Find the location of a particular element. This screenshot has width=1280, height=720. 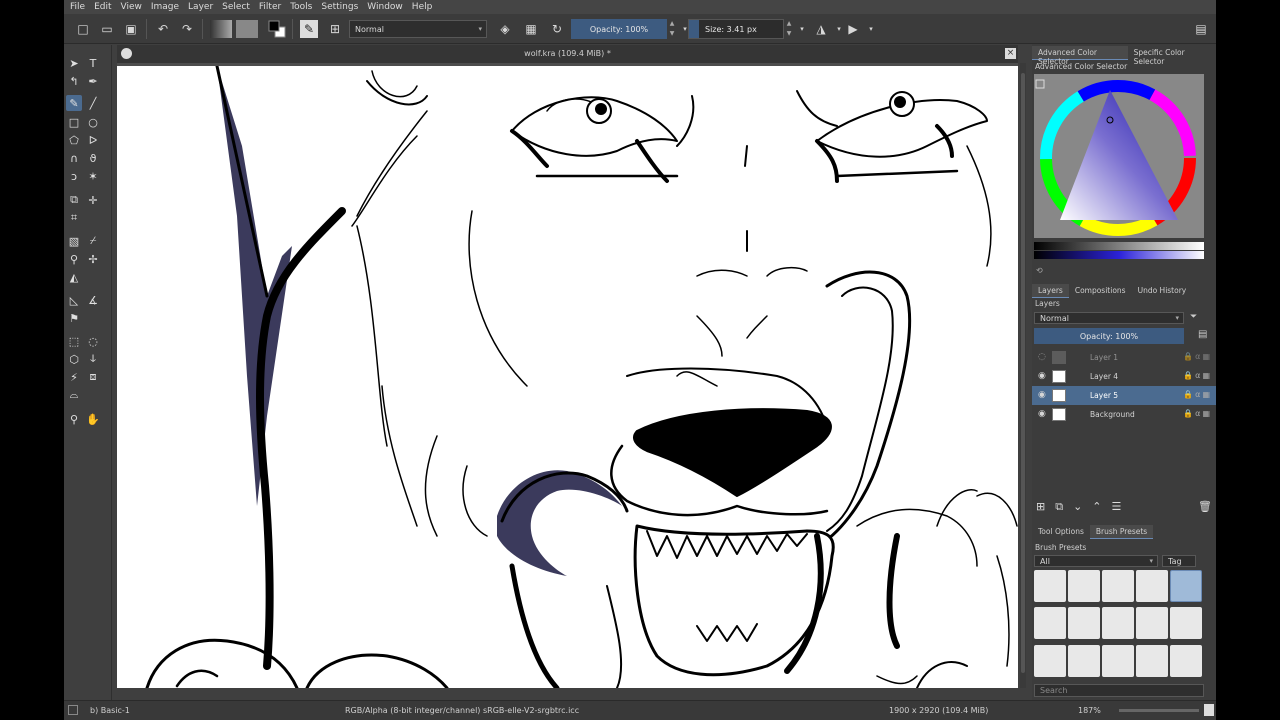

bezier-select-icon: ⌓ is located at coordinates (74, 395).